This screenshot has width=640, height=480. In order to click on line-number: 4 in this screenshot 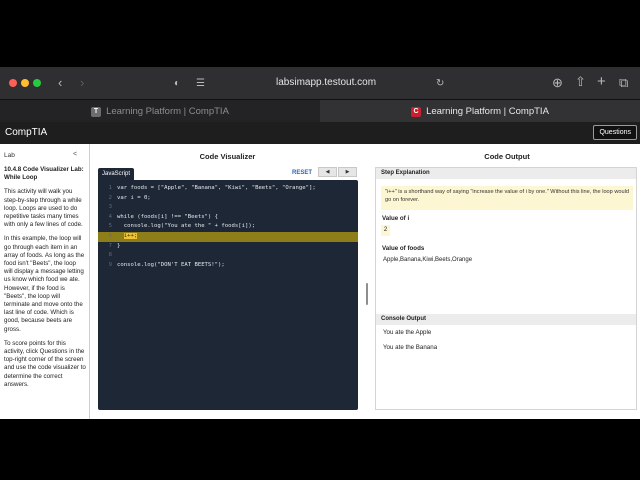, I will do `click(110, 216)`.